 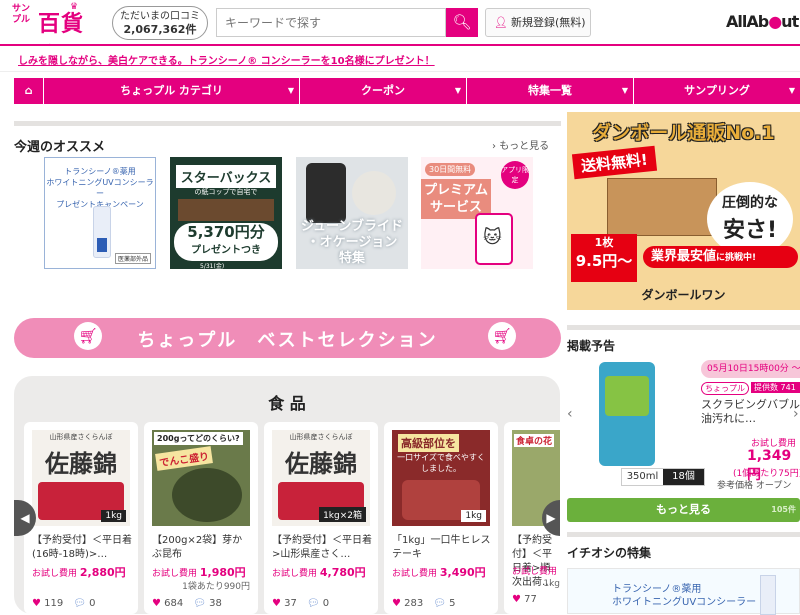 I want to click on concealer-cap-image, so click(x=102, y=245).